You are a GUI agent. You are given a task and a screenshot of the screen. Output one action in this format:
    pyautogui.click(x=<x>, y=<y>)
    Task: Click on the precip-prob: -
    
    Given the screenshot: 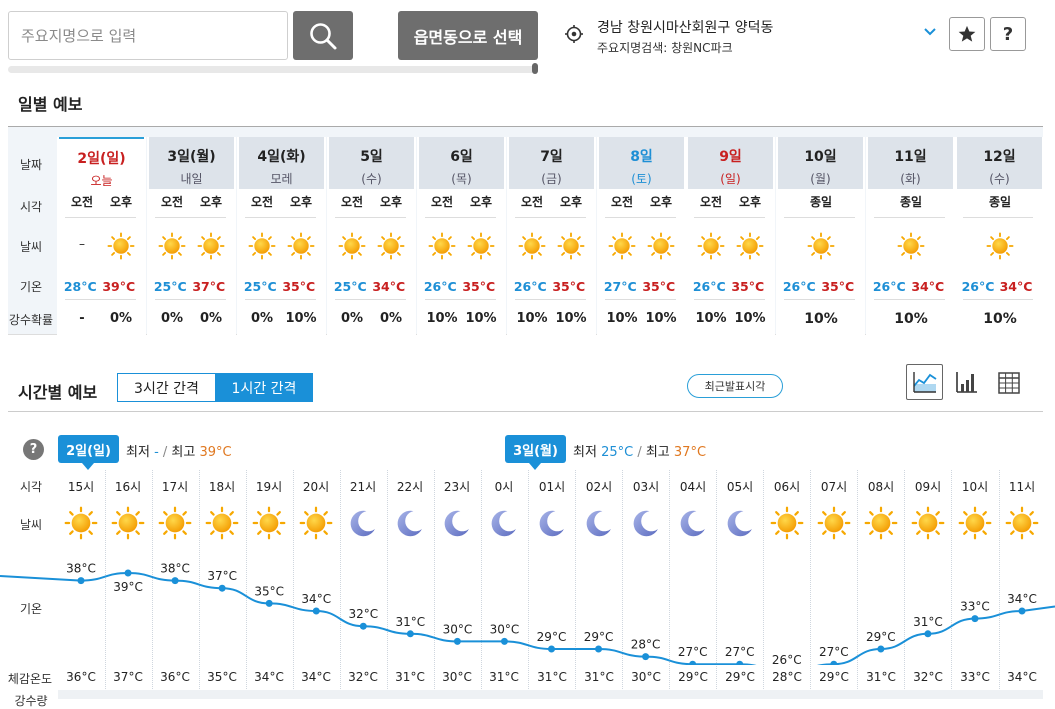 What is the action you would take?
    pyautogui.click(x=82, y=318)
    